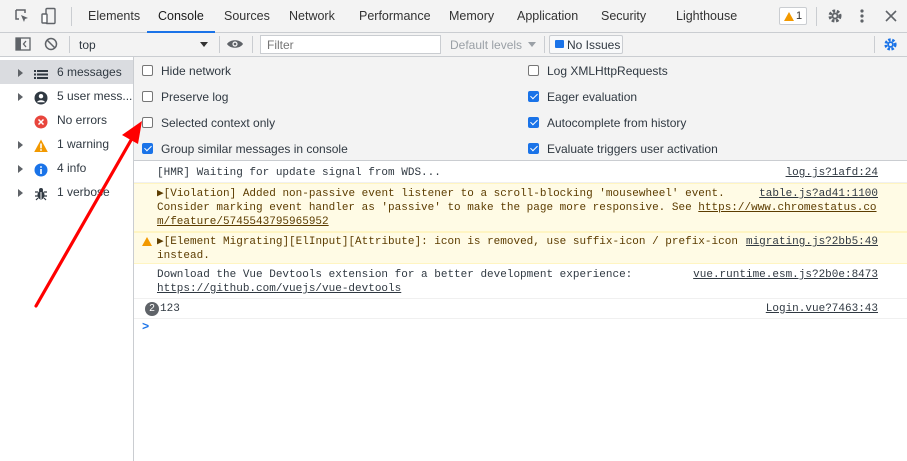 The image size is (907, 461). I want to click on inspect-element-icon, so click(22, 16).